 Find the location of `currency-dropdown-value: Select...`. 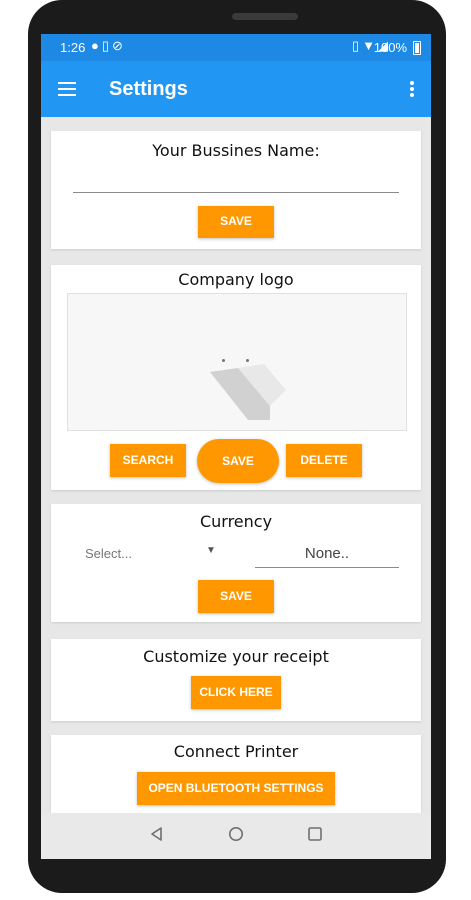

currency-dropdown-value: Select... is located at coordinates (108, 553).